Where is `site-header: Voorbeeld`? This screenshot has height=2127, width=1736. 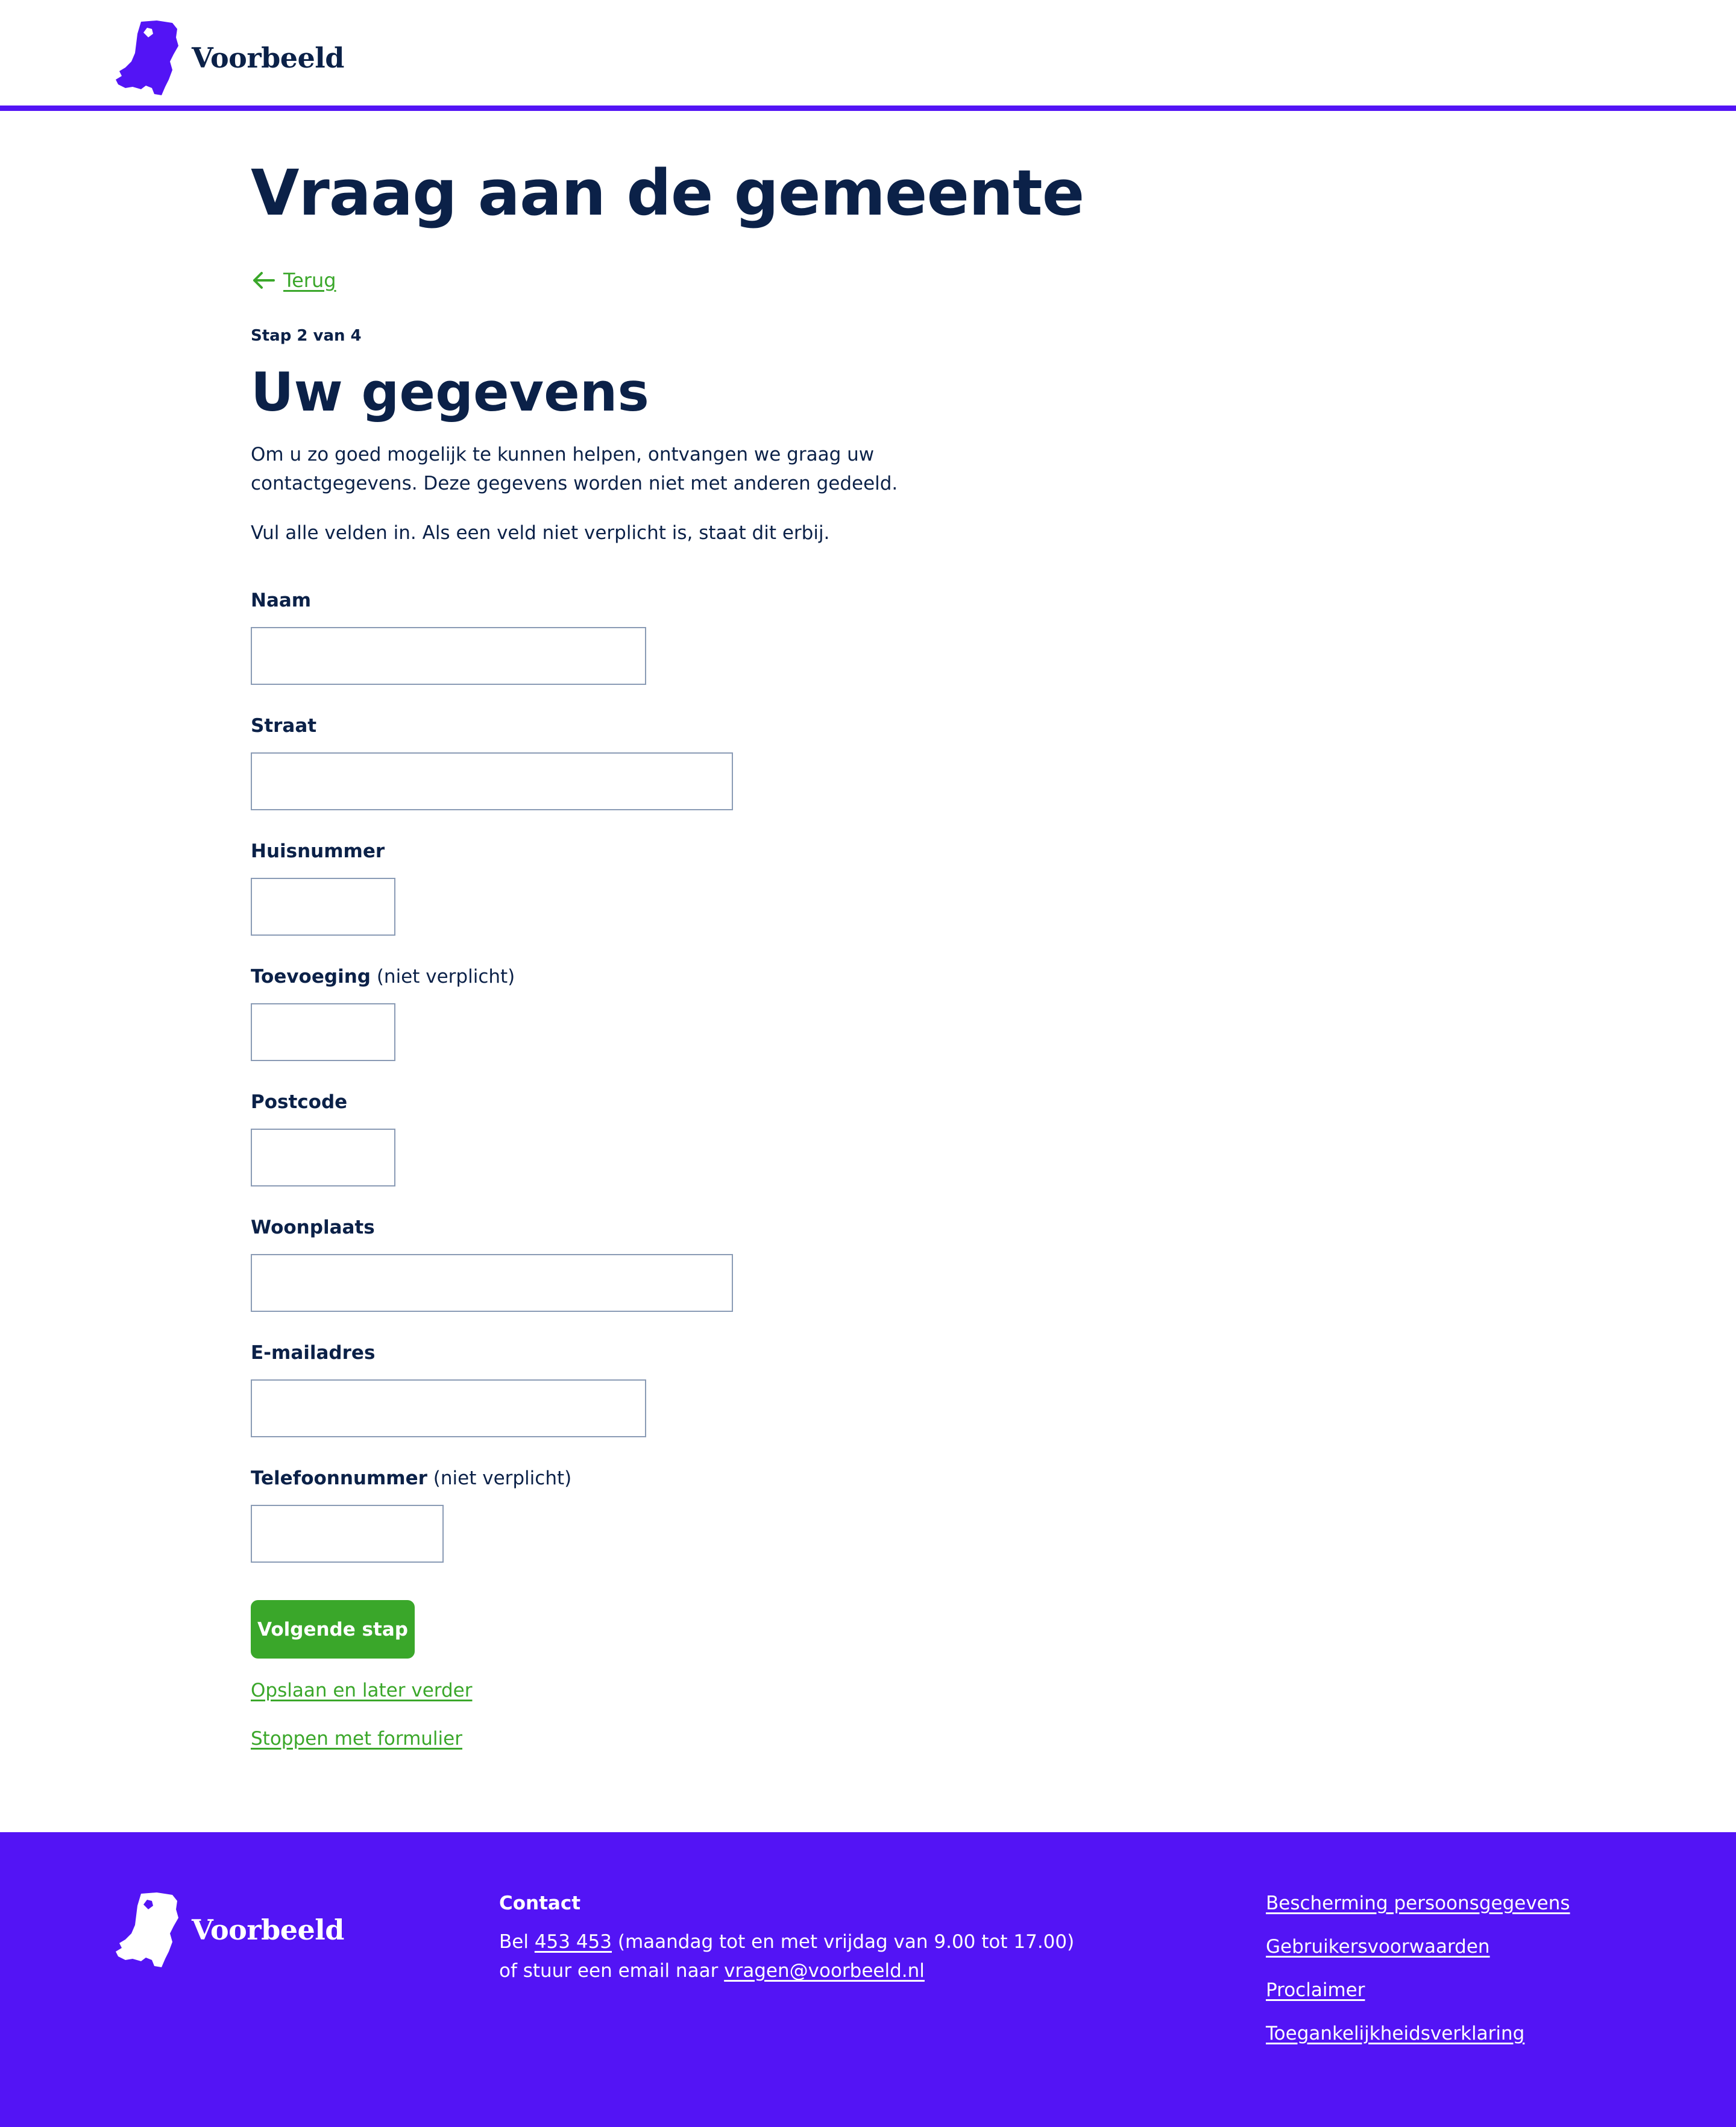 site-header: Voorbeeld is located at coordinates (868, 55).